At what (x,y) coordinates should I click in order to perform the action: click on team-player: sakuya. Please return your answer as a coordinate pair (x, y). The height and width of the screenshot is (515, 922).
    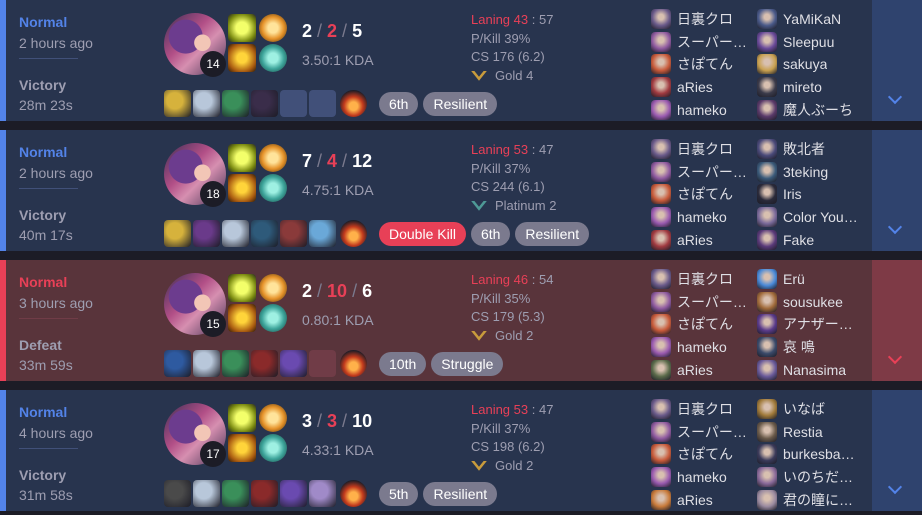
    Looking at the image, I should click on (805, 64).